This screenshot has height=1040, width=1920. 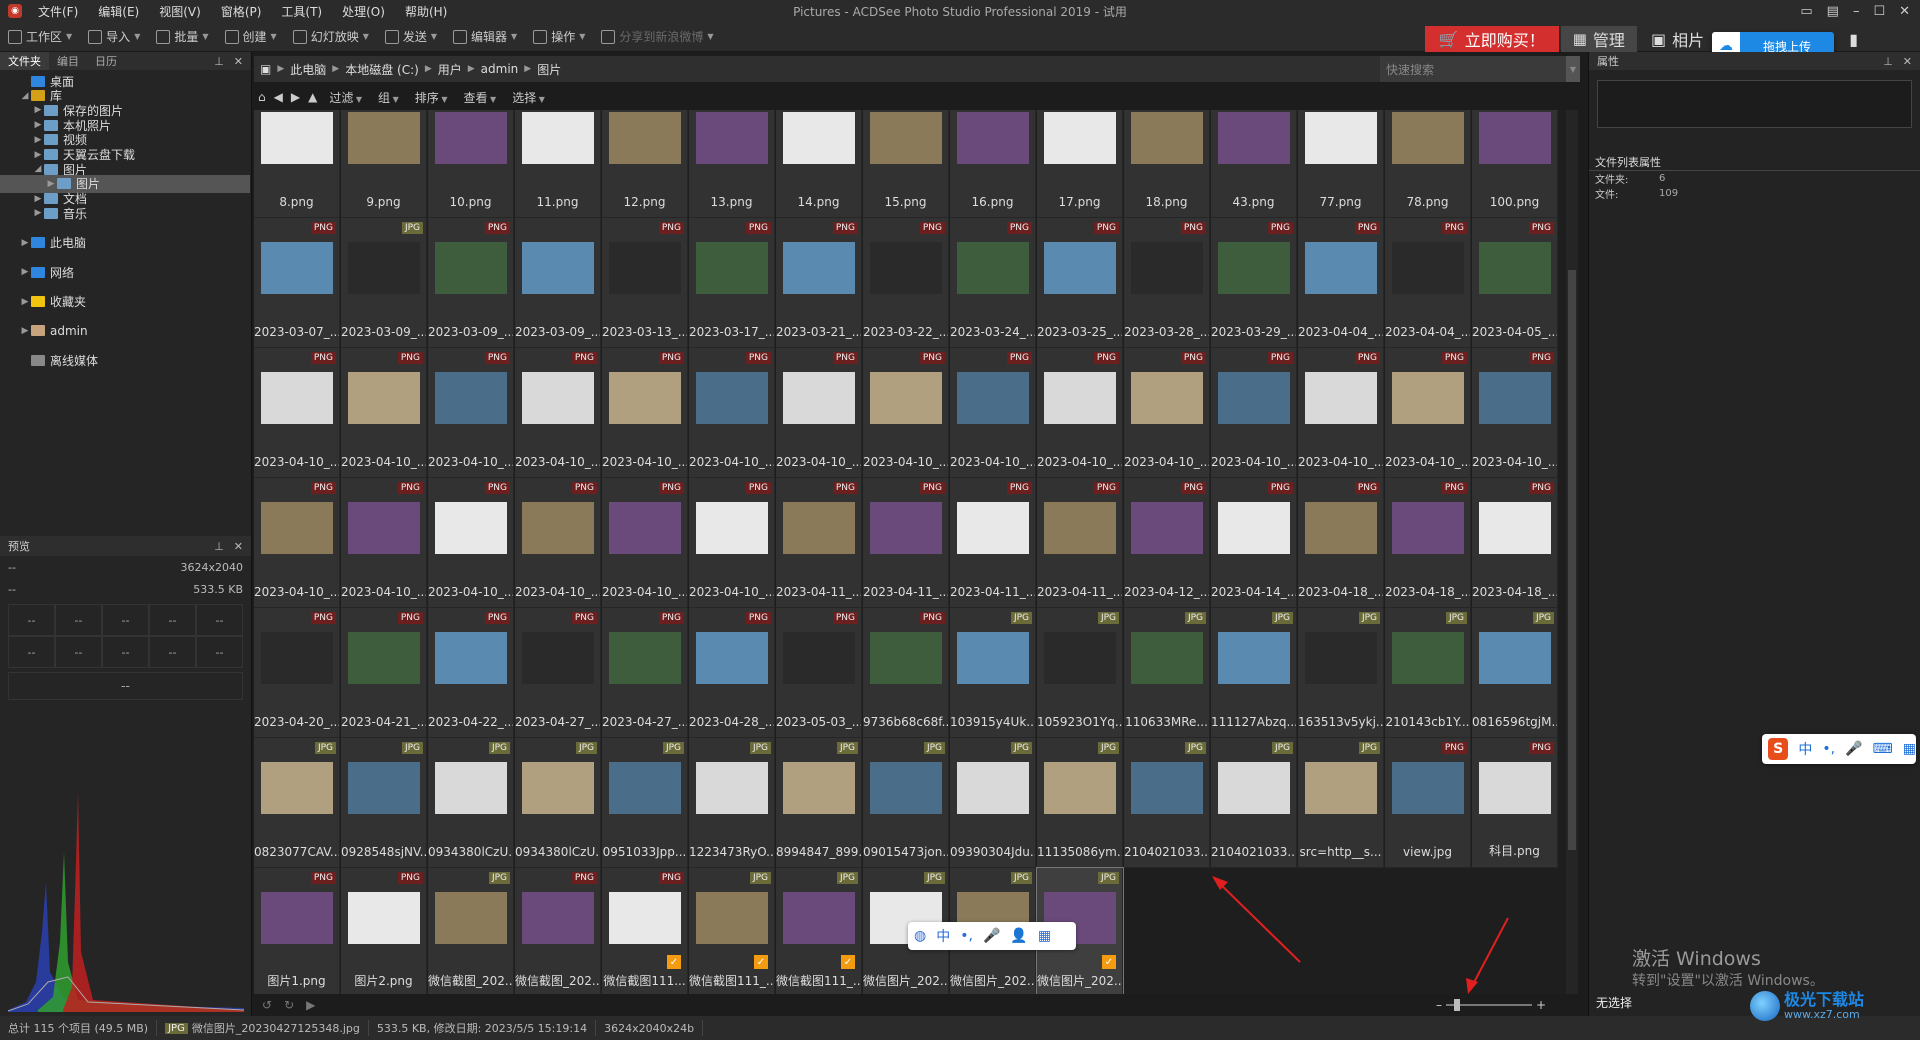 What do you see at coordinates (1853, 39) in the screenshot?
I see `tab-dashboard: ▮` at bounding box center [1853, 39].